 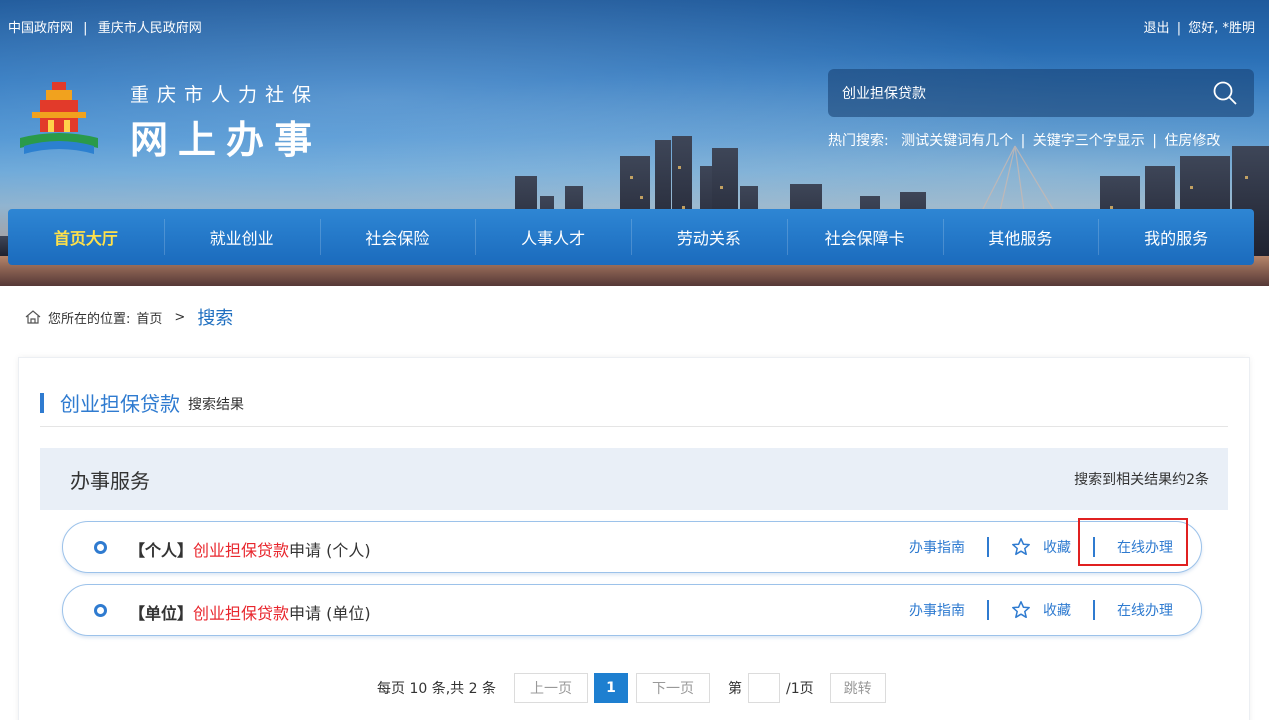 I want to click on search-box, so click(x=1041, y=93).